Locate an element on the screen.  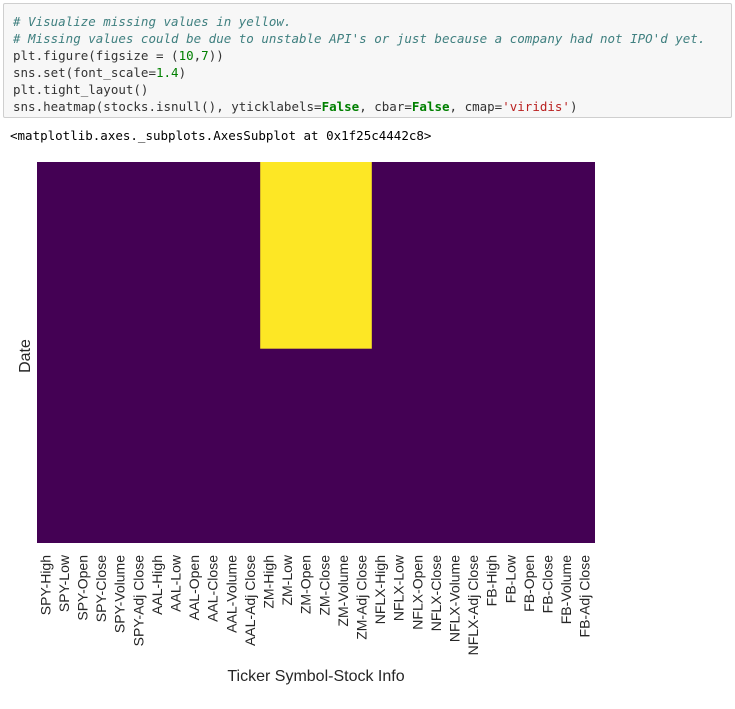
code-line: # Visualize missing values in yellow. is located at coordinates (372, 21).